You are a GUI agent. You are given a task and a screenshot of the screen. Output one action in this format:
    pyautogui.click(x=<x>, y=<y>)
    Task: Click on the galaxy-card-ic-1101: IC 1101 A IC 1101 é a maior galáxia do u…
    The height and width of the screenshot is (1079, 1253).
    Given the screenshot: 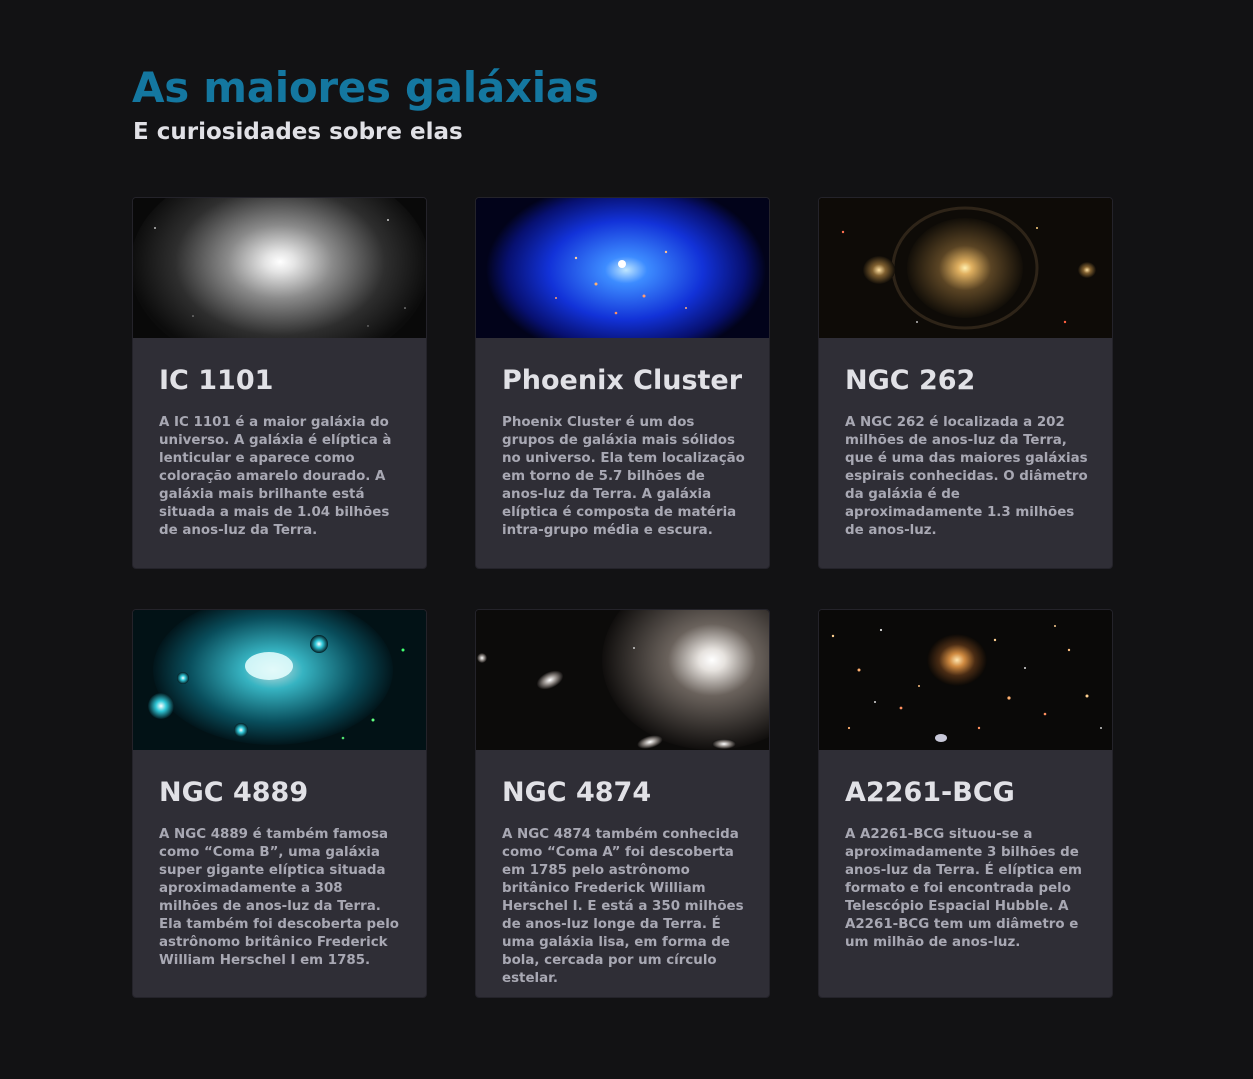 What is the action you would take?
    pyautogui.click(x=279, y=383)
    